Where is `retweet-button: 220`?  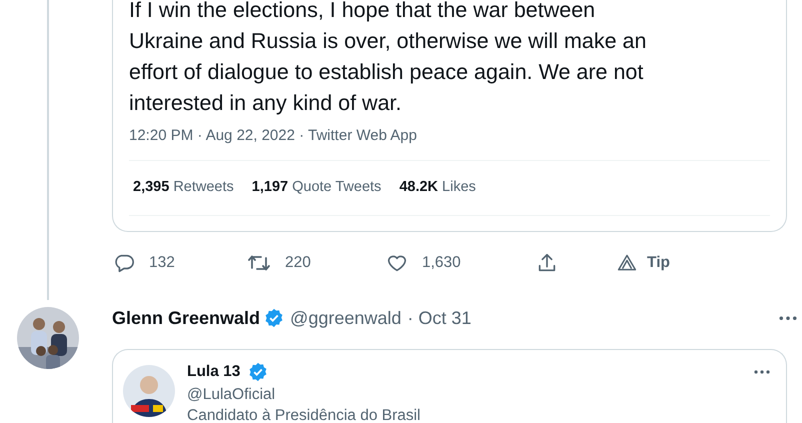 retweet-button: 220 is located at coordinates (316, 263).